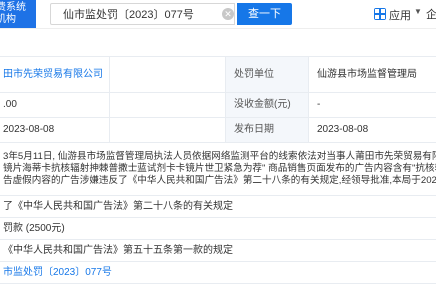  Describe the element at coordinates (264, 14) in the screenshot. I see `search-button: 查一下` at that location.